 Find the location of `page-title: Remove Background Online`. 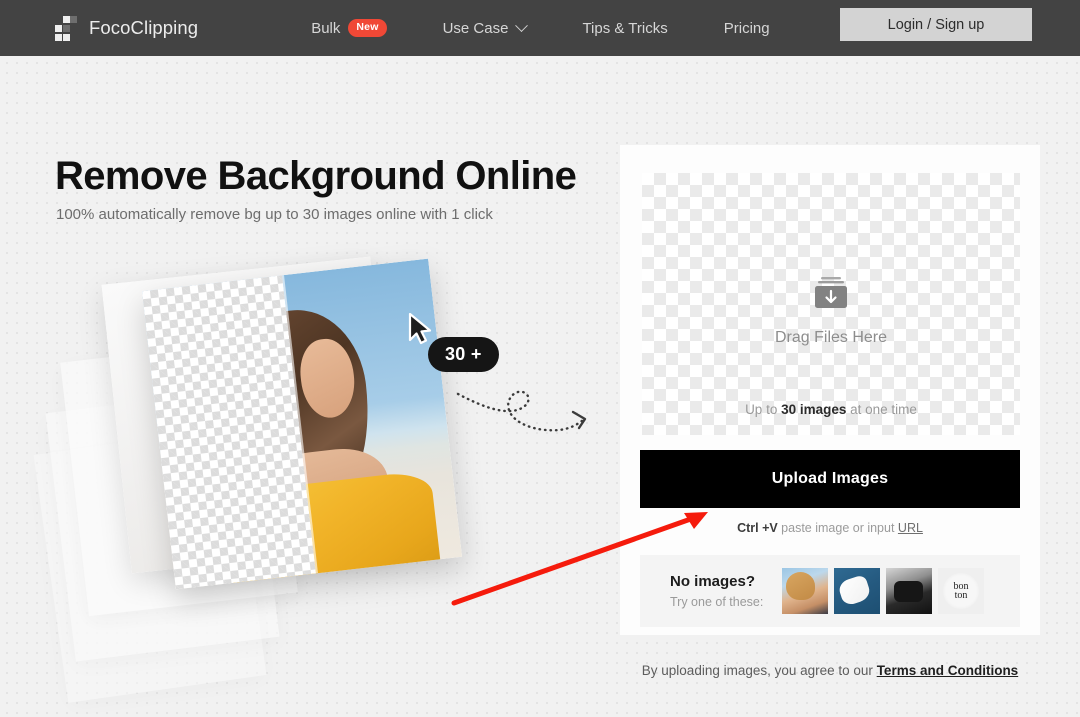

page-title: Remove Background Online is located at coordinates (316, 176).